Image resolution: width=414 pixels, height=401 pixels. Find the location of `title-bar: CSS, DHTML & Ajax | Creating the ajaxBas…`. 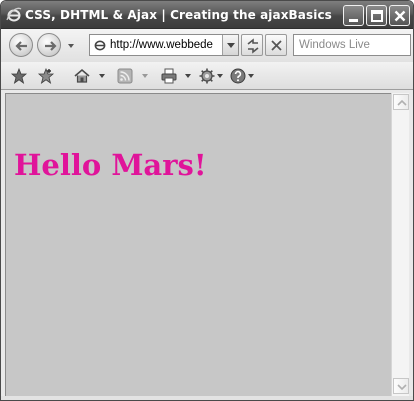

title-bar: CSS, DHTML & Ajax | Creating the ajaxBas… is located at coordinates (207, 15).